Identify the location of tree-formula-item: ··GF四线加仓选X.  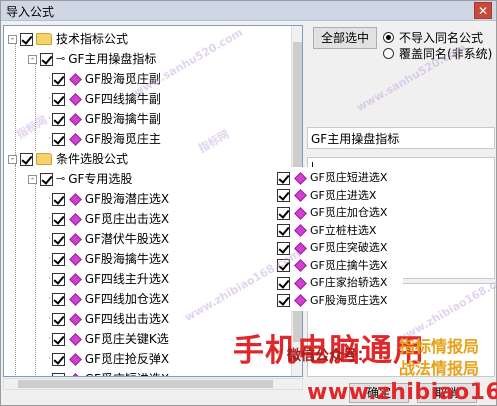
(108, 299).